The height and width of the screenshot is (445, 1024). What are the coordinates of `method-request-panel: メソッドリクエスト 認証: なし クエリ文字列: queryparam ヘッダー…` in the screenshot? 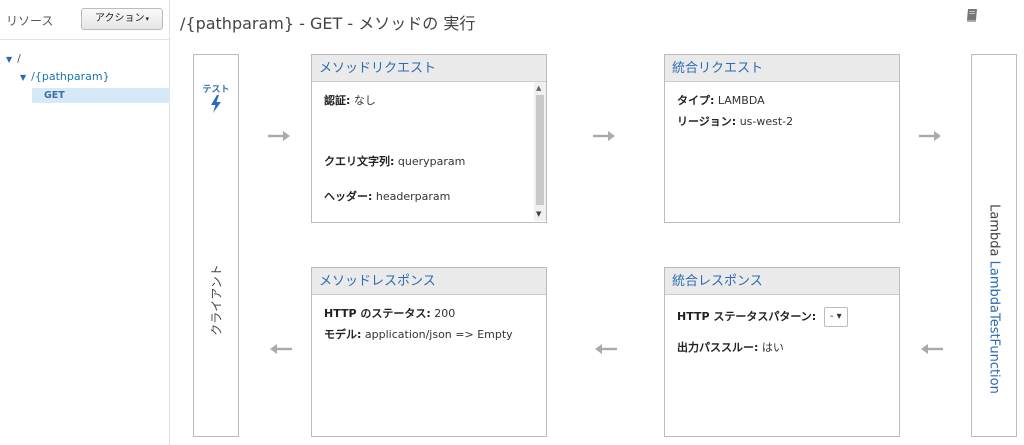 It's located at (429, 138).